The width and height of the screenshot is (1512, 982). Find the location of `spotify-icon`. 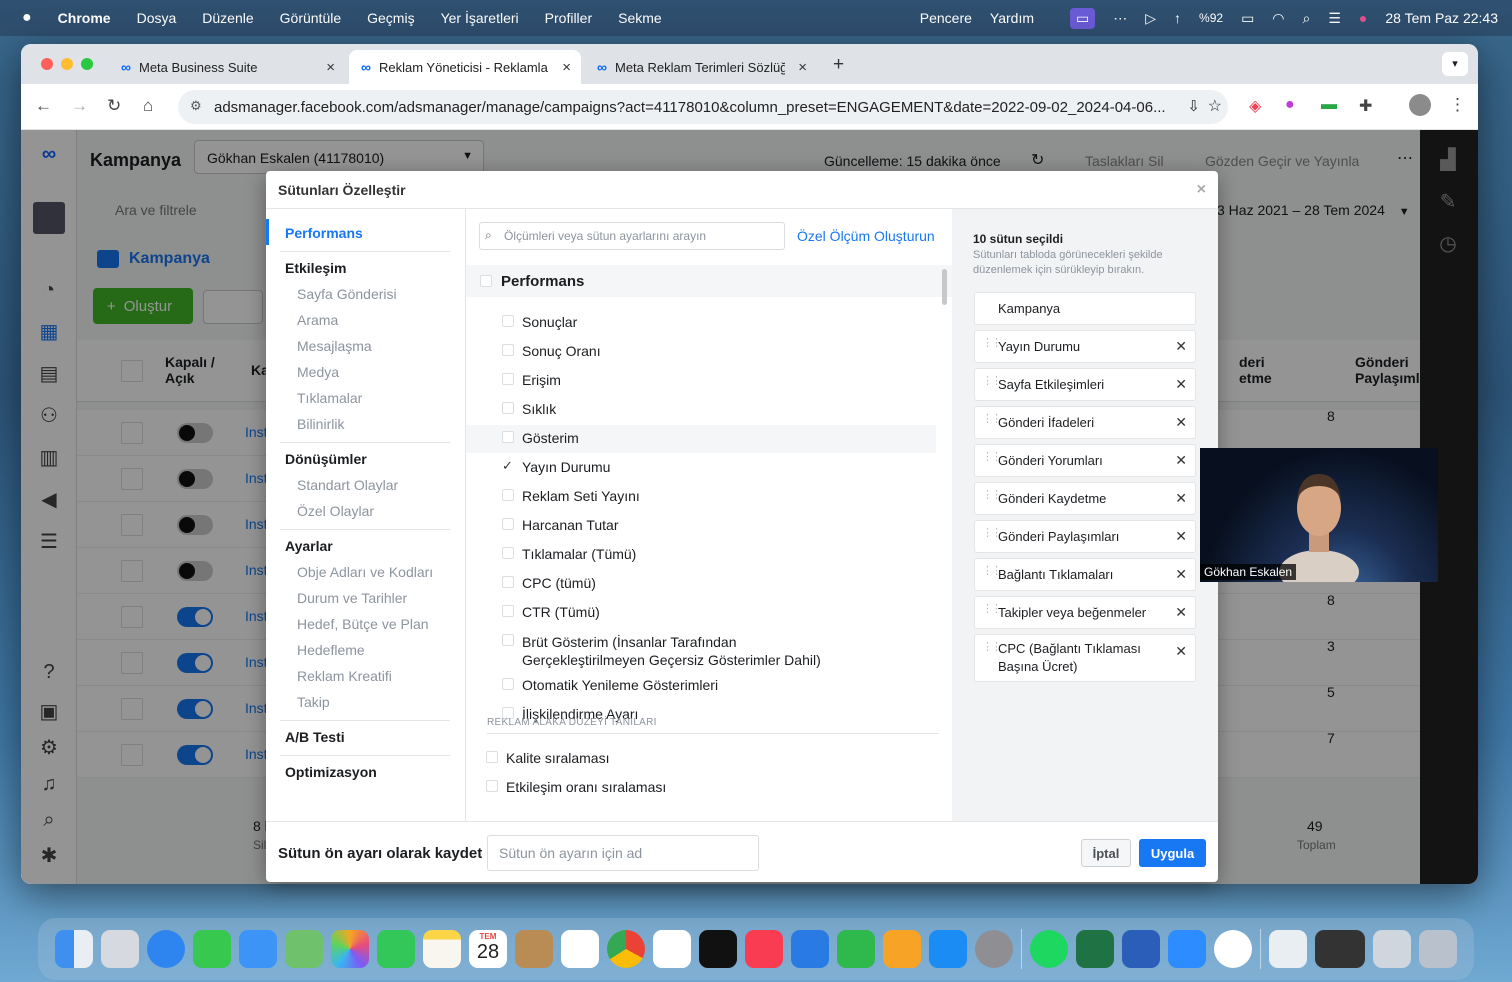

spotify-icon is located at coordinates (1049, 949).